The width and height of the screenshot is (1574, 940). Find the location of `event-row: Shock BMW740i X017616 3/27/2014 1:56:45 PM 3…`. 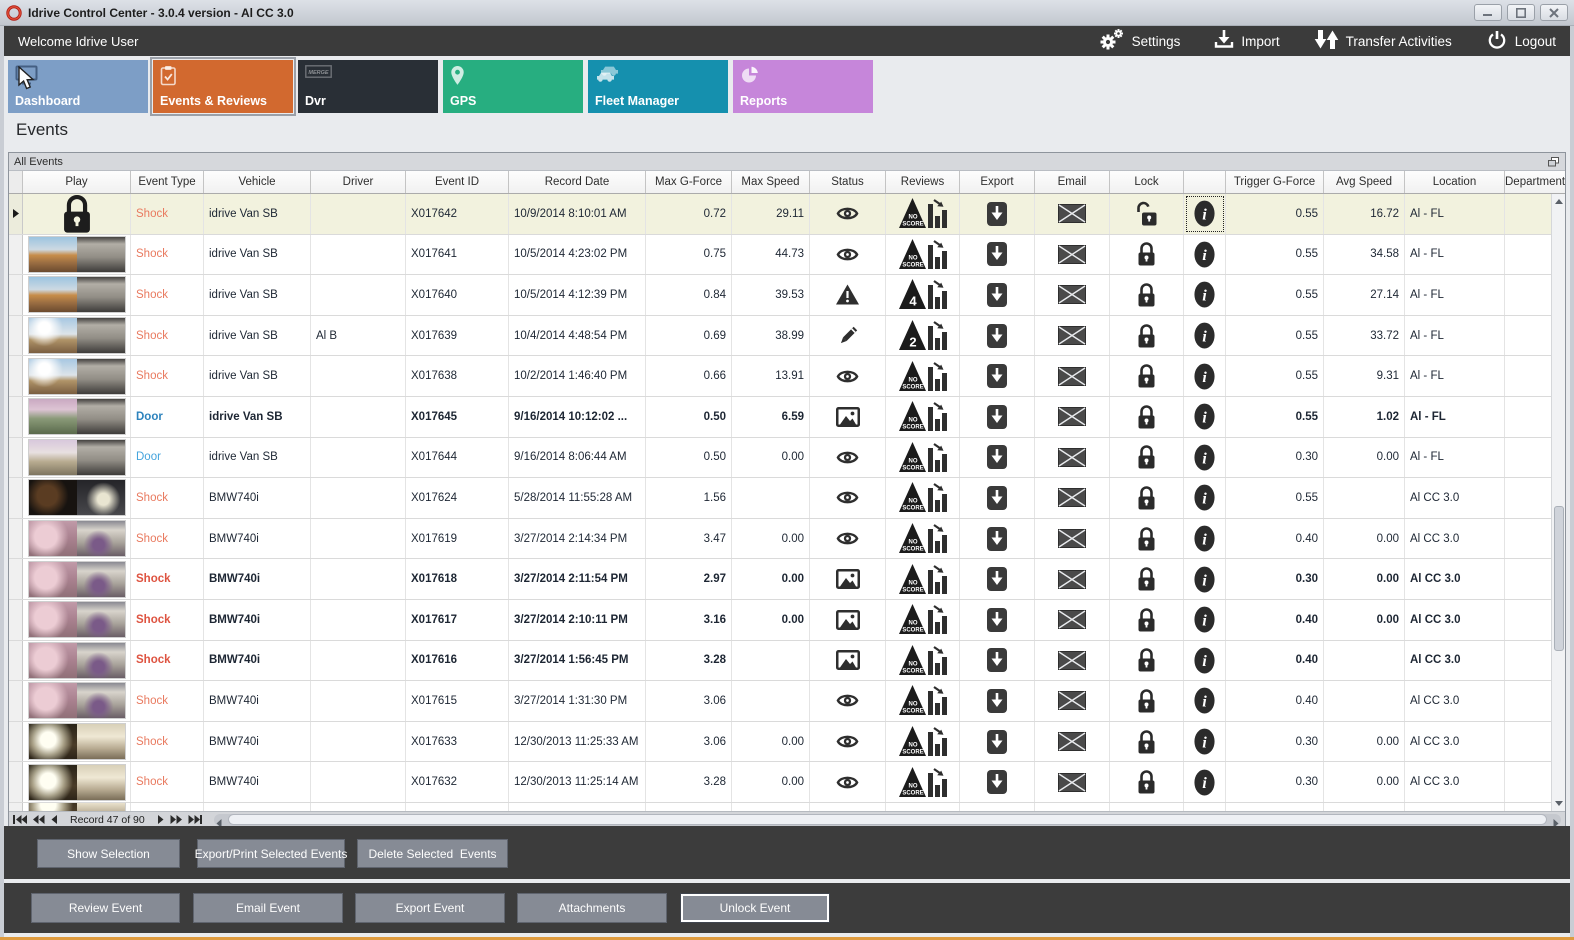

event-row: Shock BMW740i X017616 3/27/2014 1:56:45 PM 3… is located at coordinates (780, 661).